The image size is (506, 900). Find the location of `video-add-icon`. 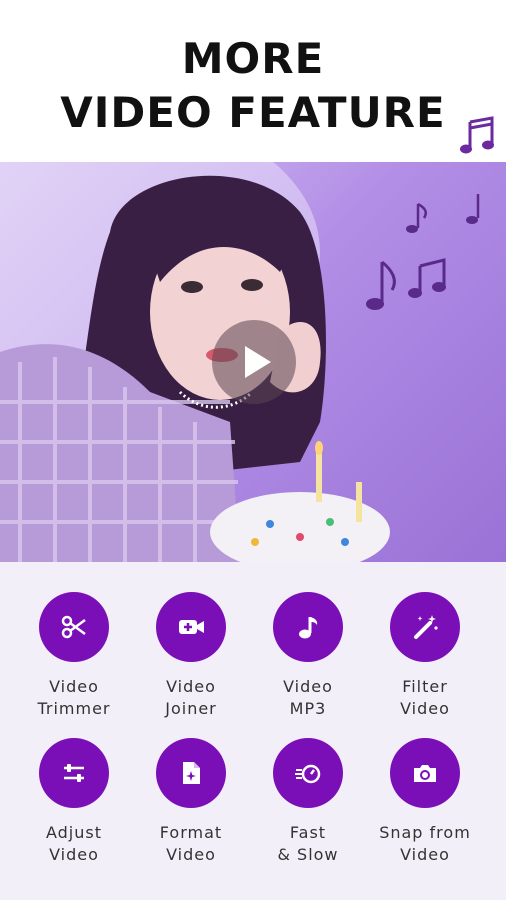

video-add-icon is located at coordinates (191, 627).